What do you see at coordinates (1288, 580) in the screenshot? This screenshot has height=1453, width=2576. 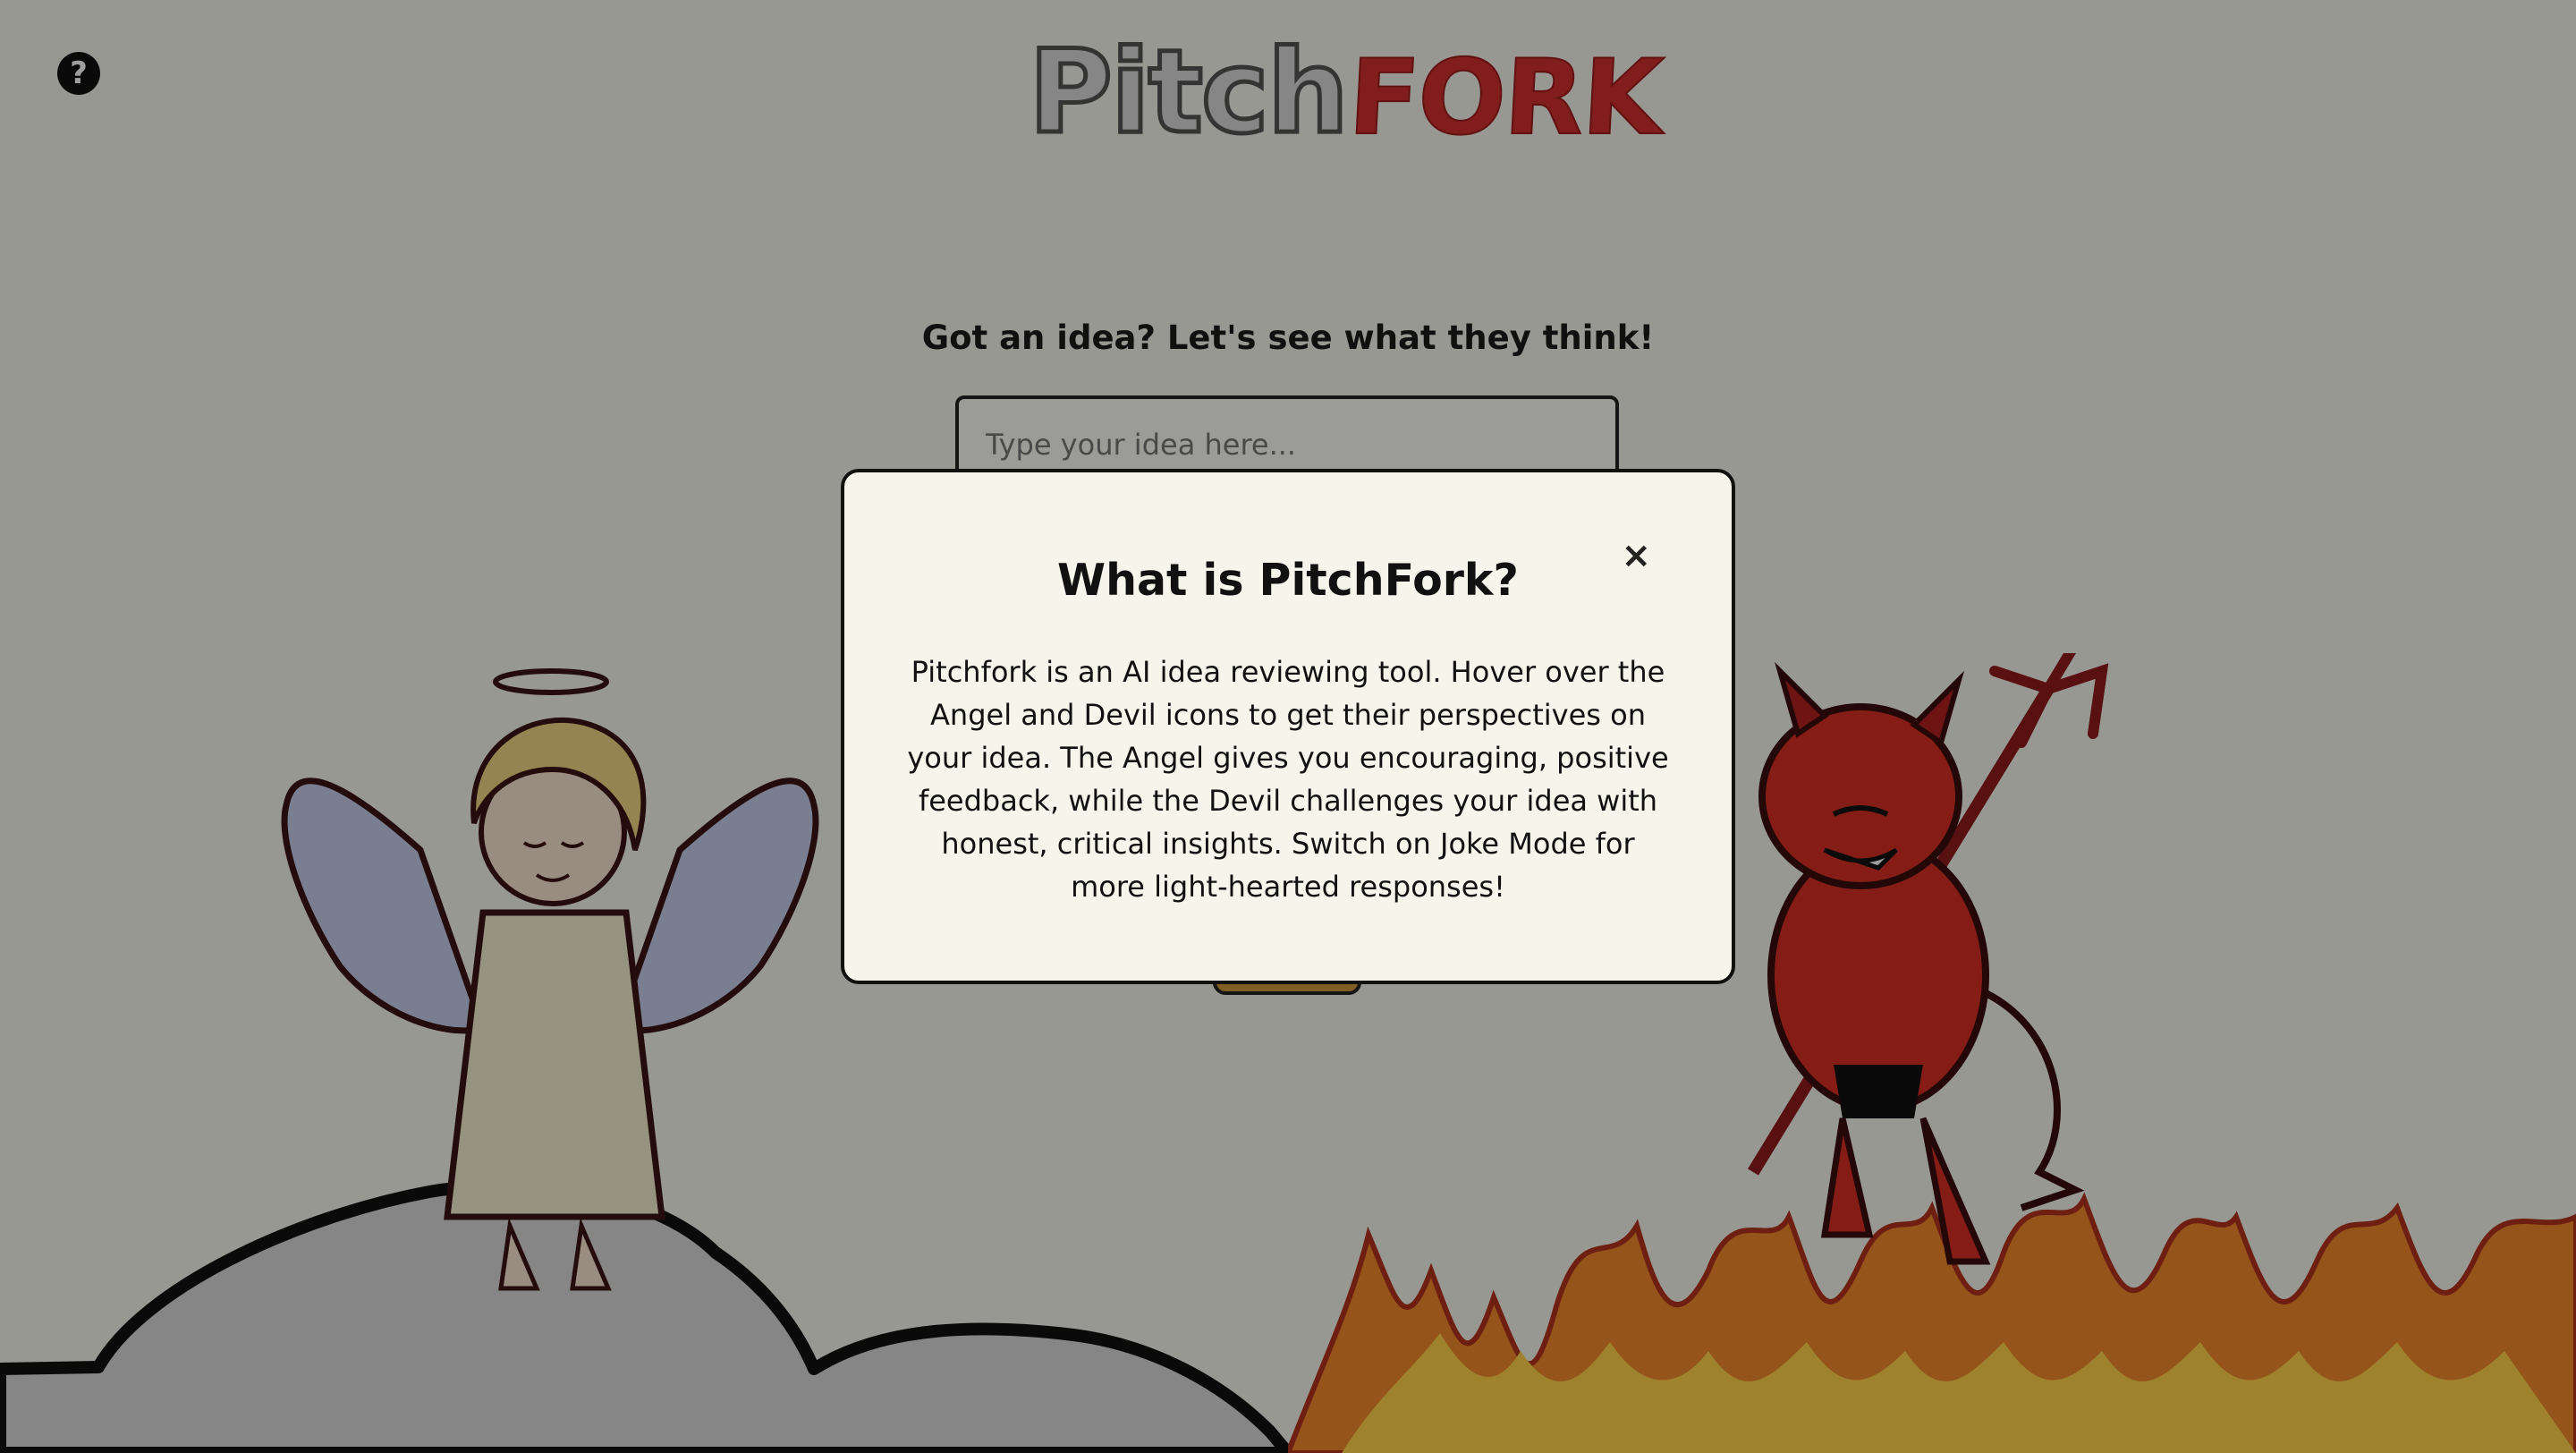 I see `modal-title: What is PitchFork?` at bounding box center [1288, 580].